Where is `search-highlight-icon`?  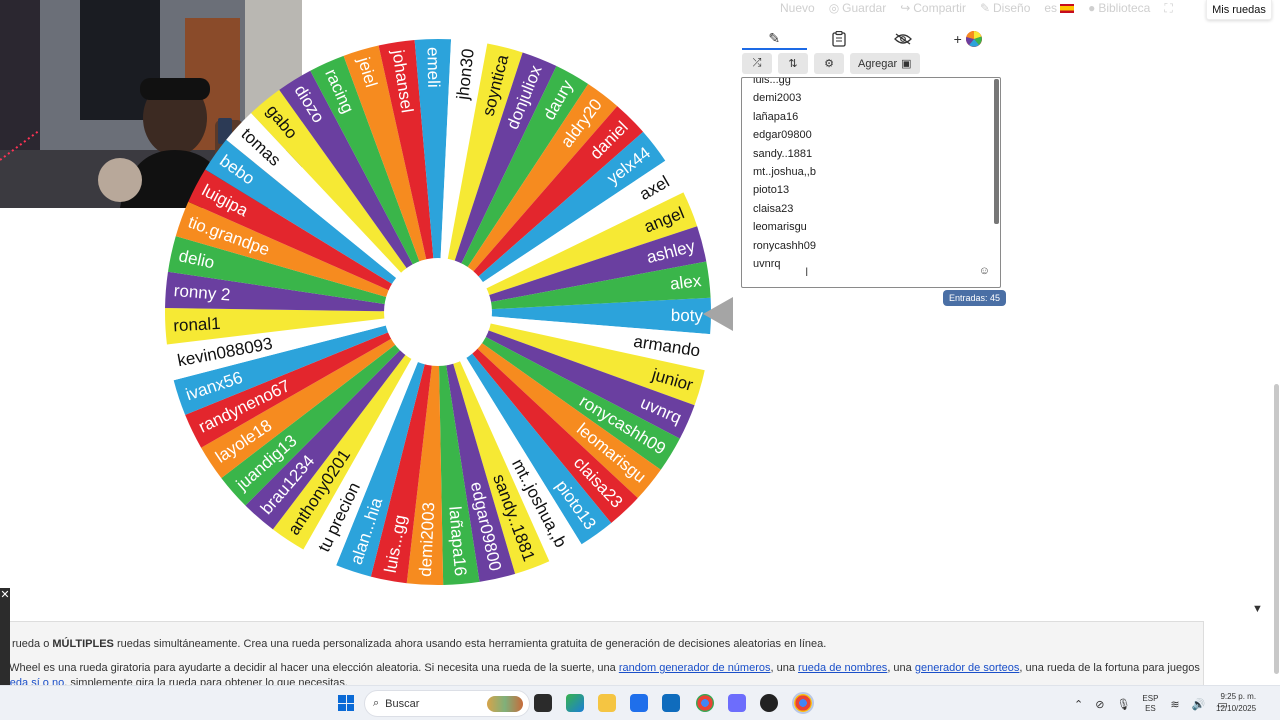 search-highlight-icon is located at coordinates (505, 703).